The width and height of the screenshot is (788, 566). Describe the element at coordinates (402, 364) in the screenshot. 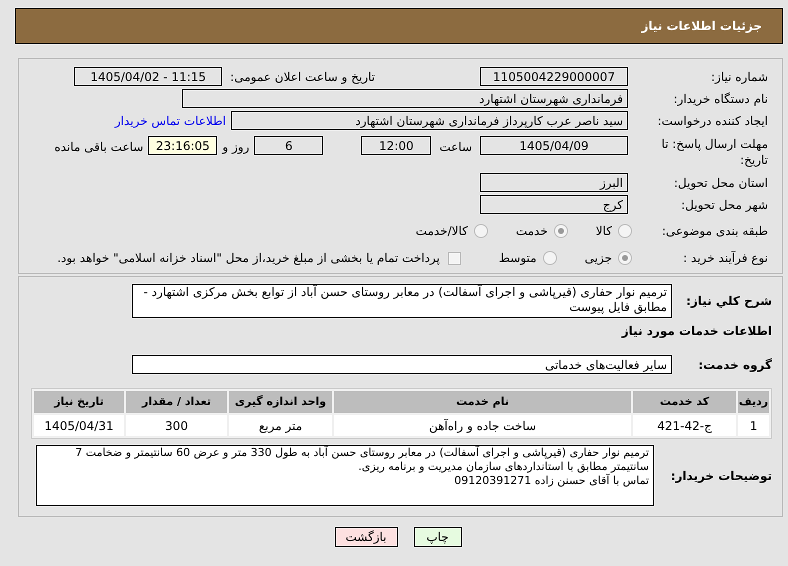

I see `service-group-field: سایر فعالیت‌های خدماتی` at that location.